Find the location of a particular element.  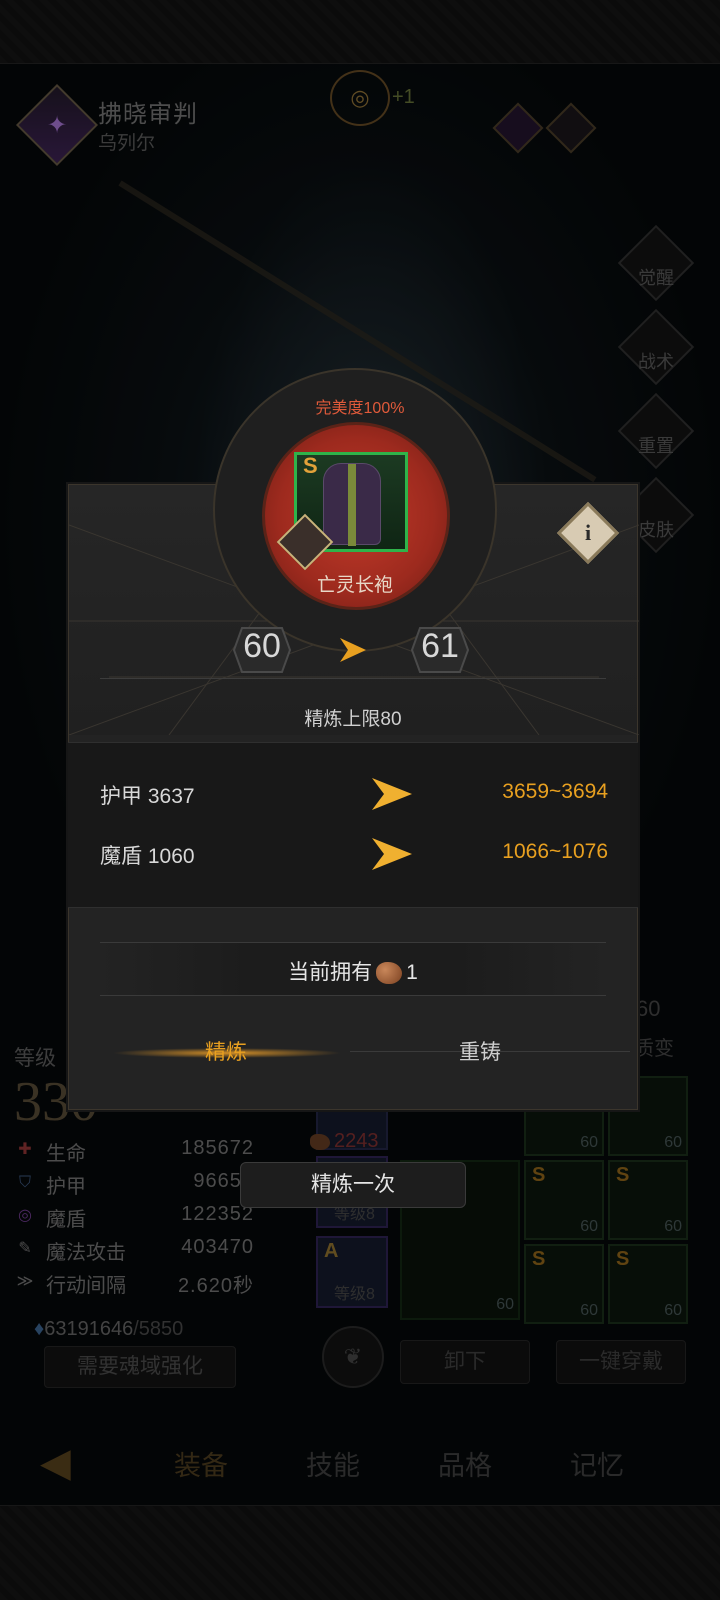

robe-icon is located at coordinates (352, 504).